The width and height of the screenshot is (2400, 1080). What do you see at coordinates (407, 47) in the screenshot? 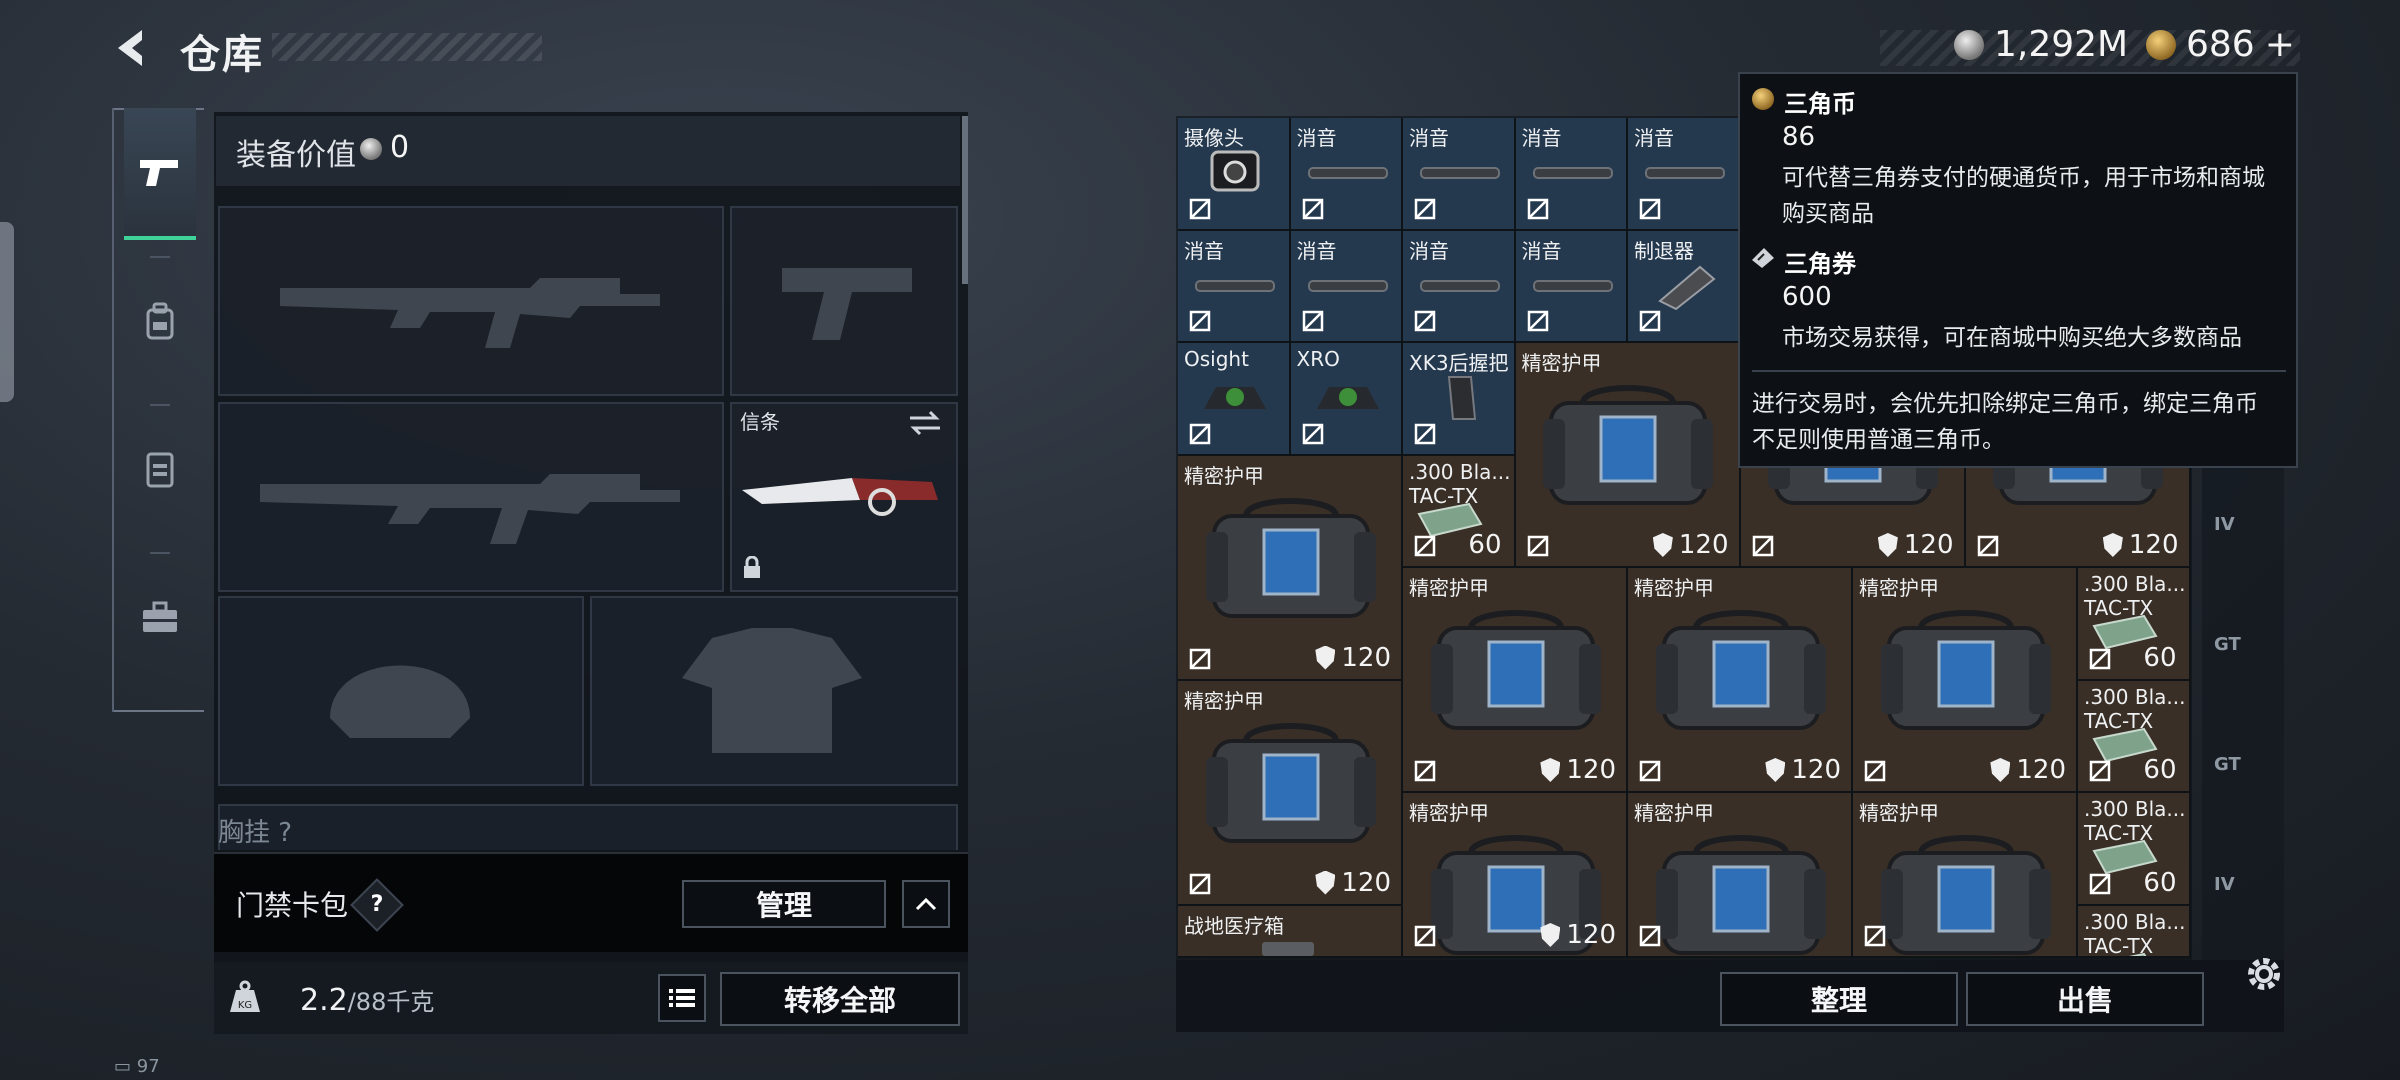
I see `title-decoration` at bounding box center [407, 47].